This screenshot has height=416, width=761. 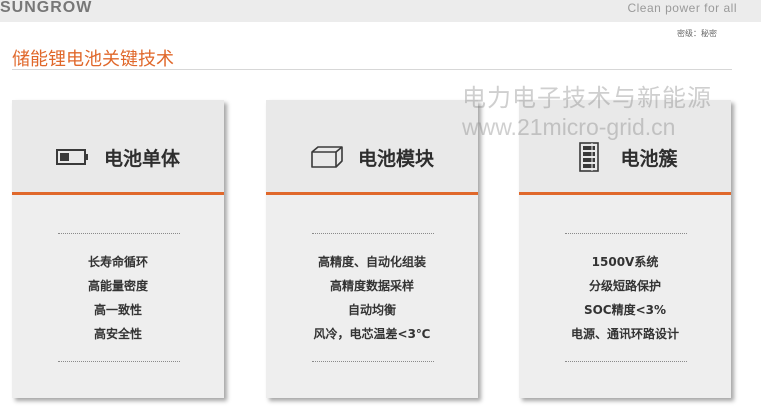 What do you see at coordinates (624, 334) in the screenshot?
I see `feature-item: 电源、通讯环路设计` at bounding box center [624, 334].